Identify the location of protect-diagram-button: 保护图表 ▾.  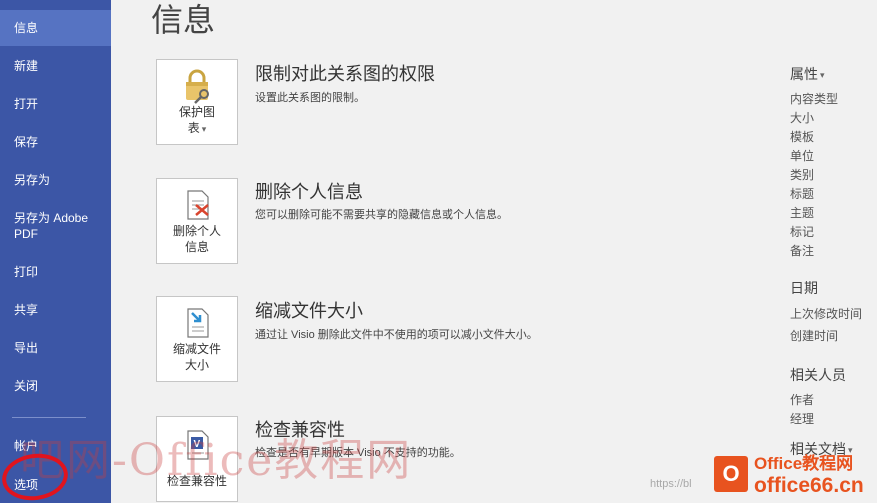
(197, 102).